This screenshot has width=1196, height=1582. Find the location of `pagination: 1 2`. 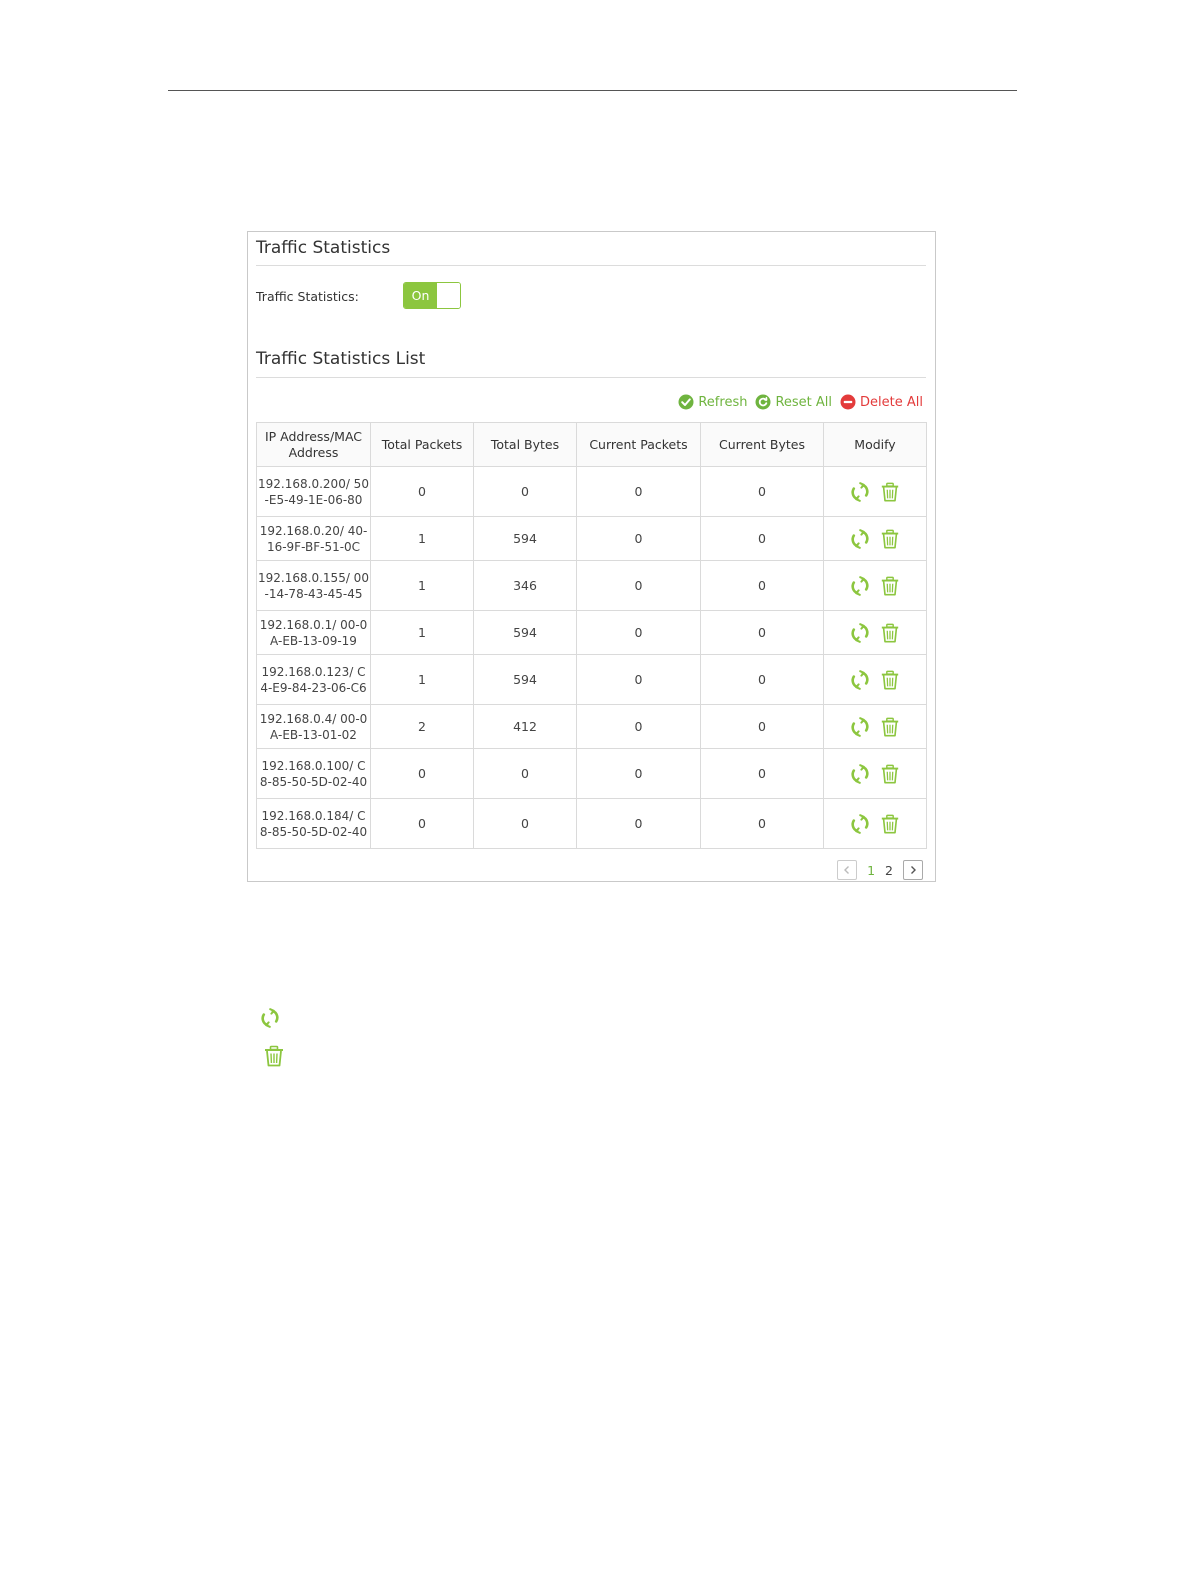

pagination: 1 2 is located at coordinates (880, 870).